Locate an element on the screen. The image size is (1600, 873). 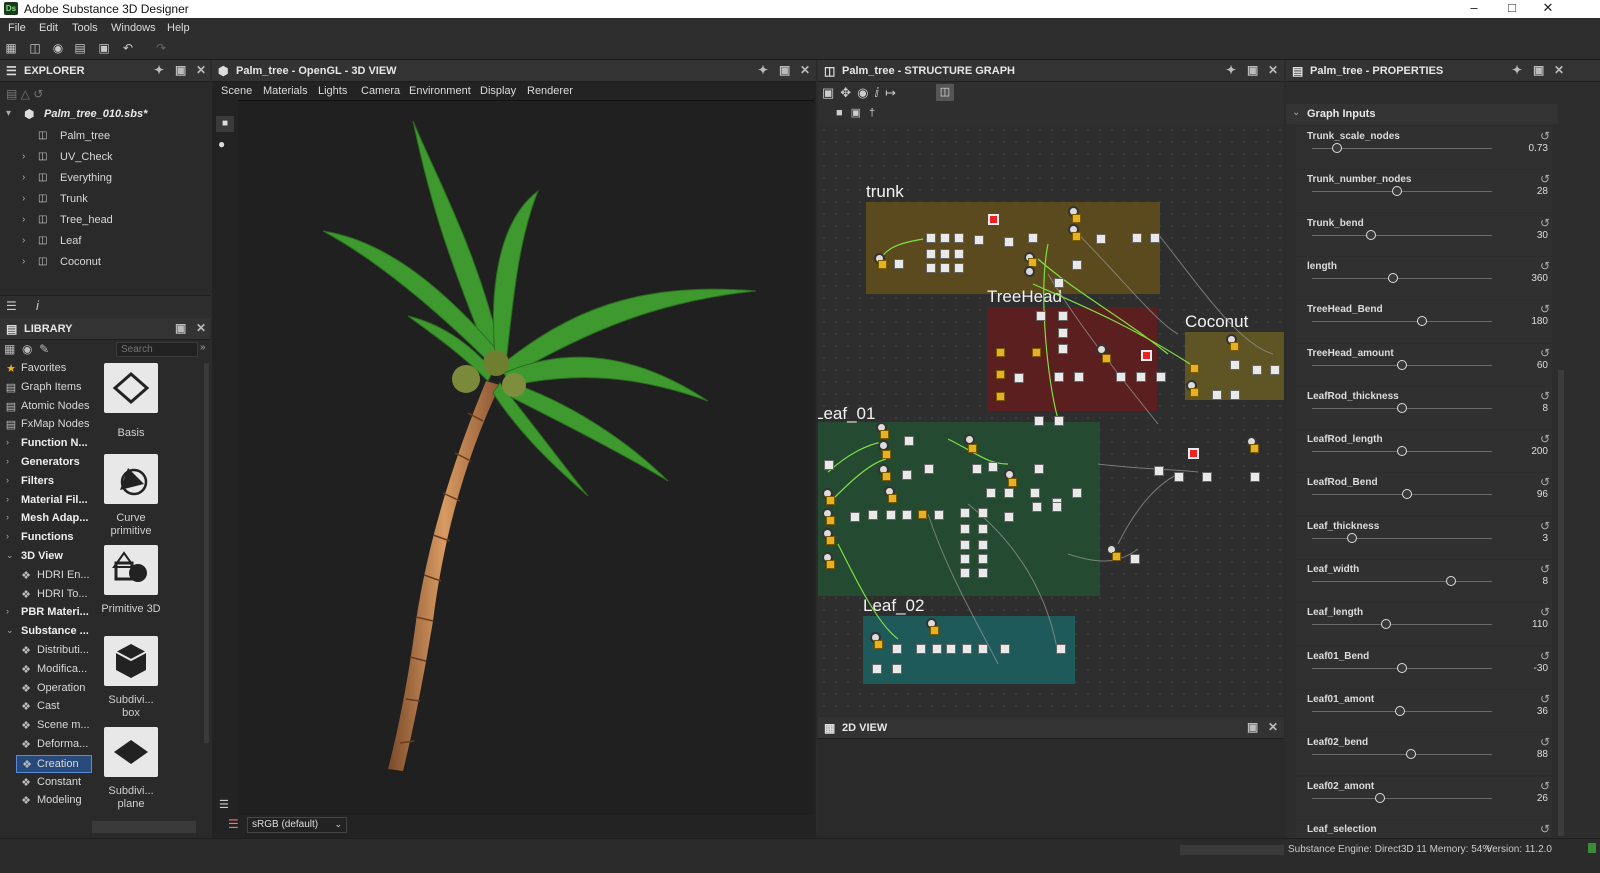
param-value: 60 is located at coordinates (1542, 365).